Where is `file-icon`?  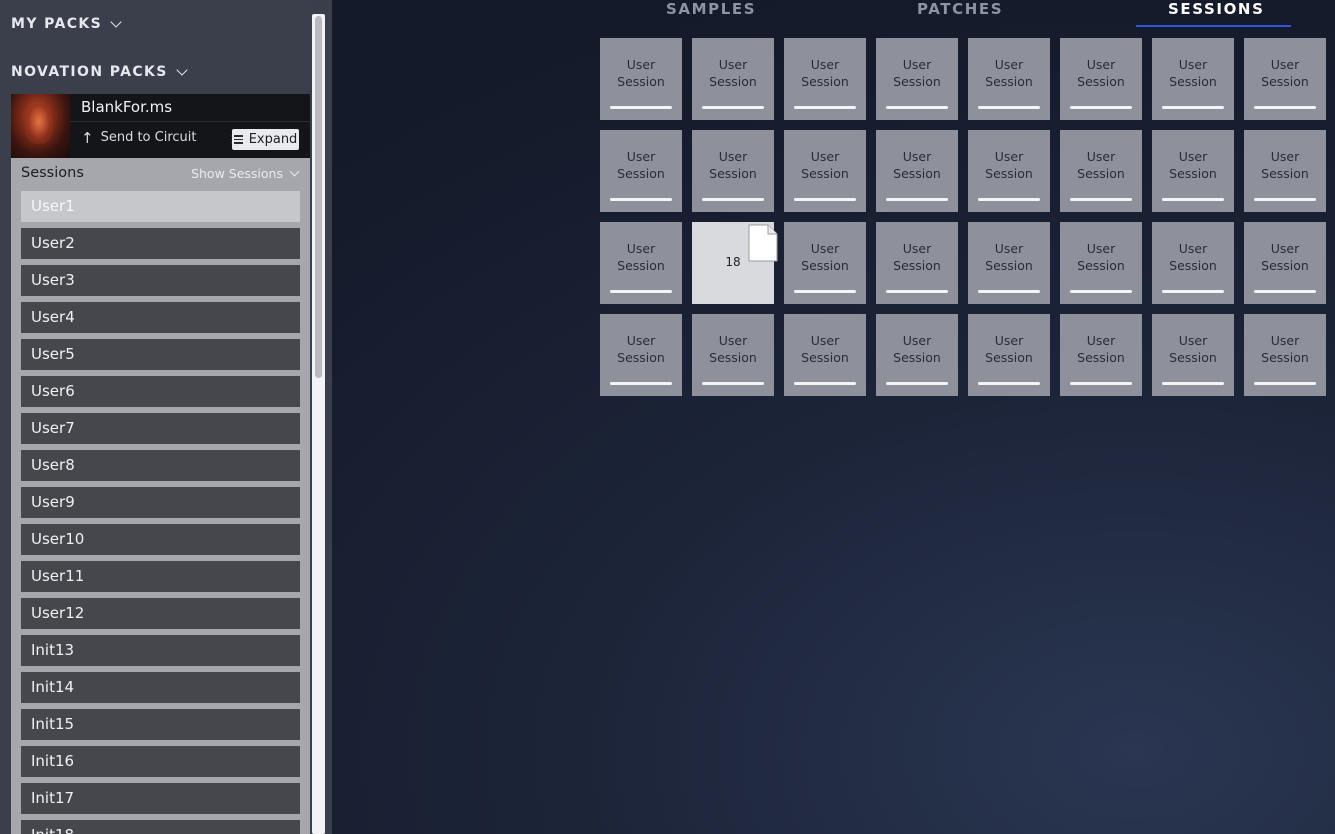 file-icon is located at coordinates (763, 243).